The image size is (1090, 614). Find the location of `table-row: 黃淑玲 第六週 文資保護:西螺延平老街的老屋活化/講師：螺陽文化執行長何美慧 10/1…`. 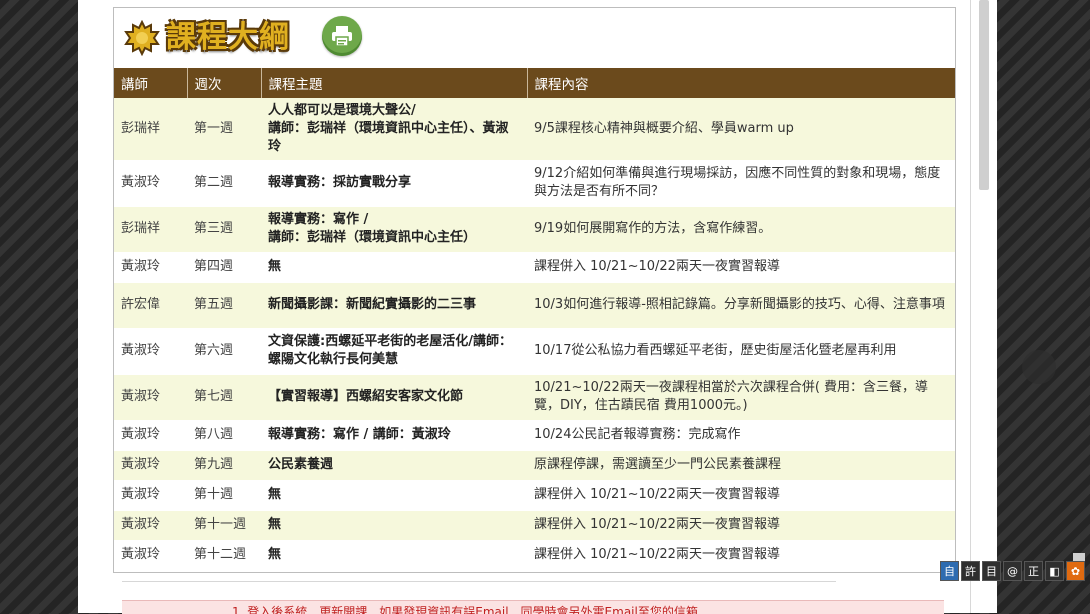

table-row: 黃淑玲 第六週 文資保護:西螺延平老街的老屋活化/講師：螺陽文化執行長何美慧 10/1… is located at coordinates (534, 351).